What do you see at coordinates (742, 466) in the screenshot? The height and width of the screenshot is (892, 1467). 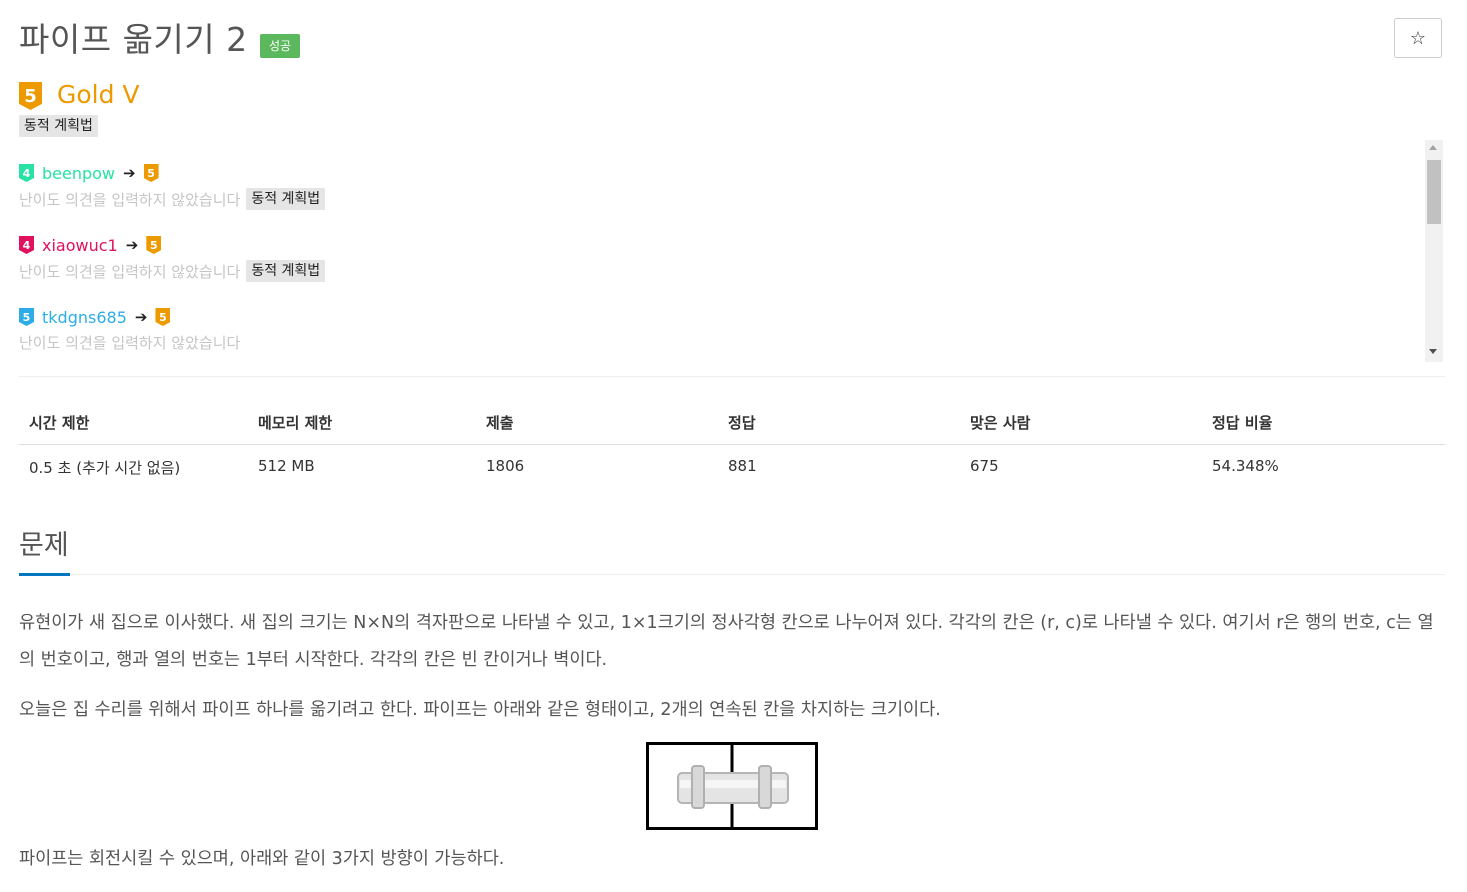 I see `stats-accepted: 881` at bounding box center [742, 466].